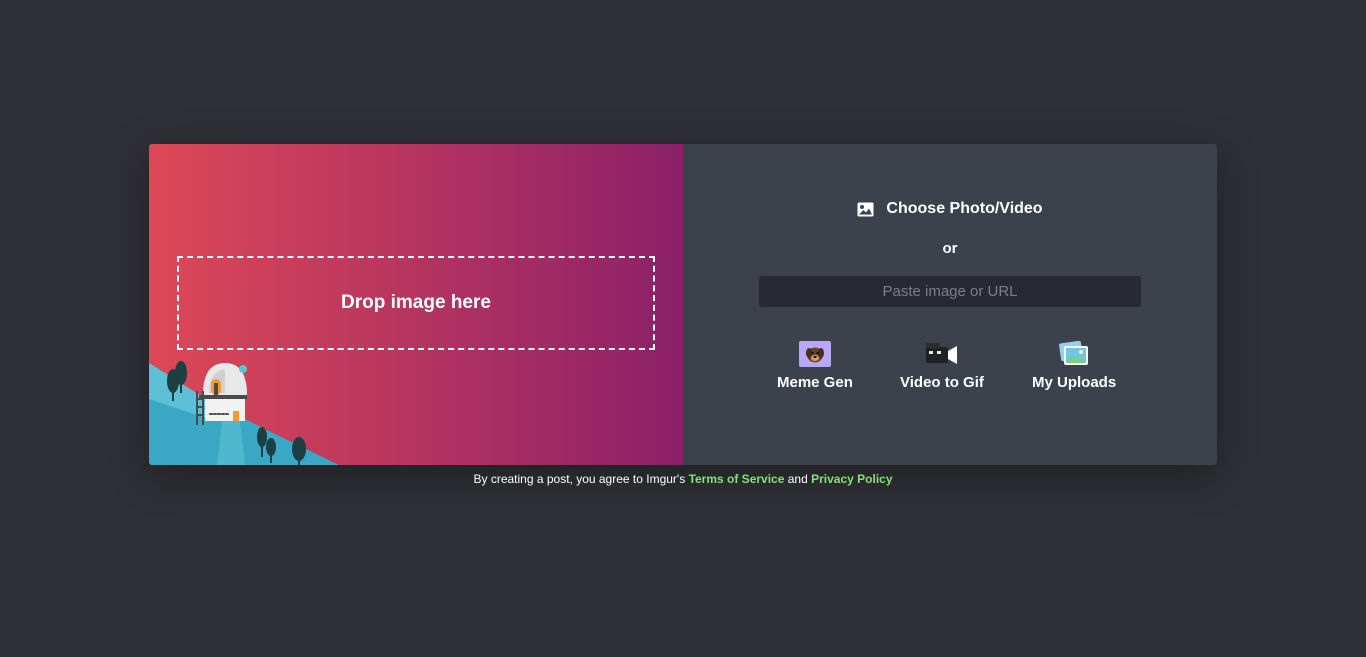 Image resolution: width=1366 pixels, height=657 pixels. I want to click on choose-photo-video-label: Choose Photo/Video, so click(964, 208).